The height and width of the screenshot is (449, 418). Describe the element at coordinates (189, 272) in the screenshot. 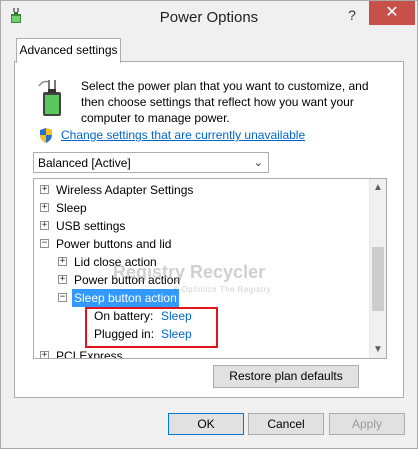

I see `watermark-text: Registry Recycler` at that location.